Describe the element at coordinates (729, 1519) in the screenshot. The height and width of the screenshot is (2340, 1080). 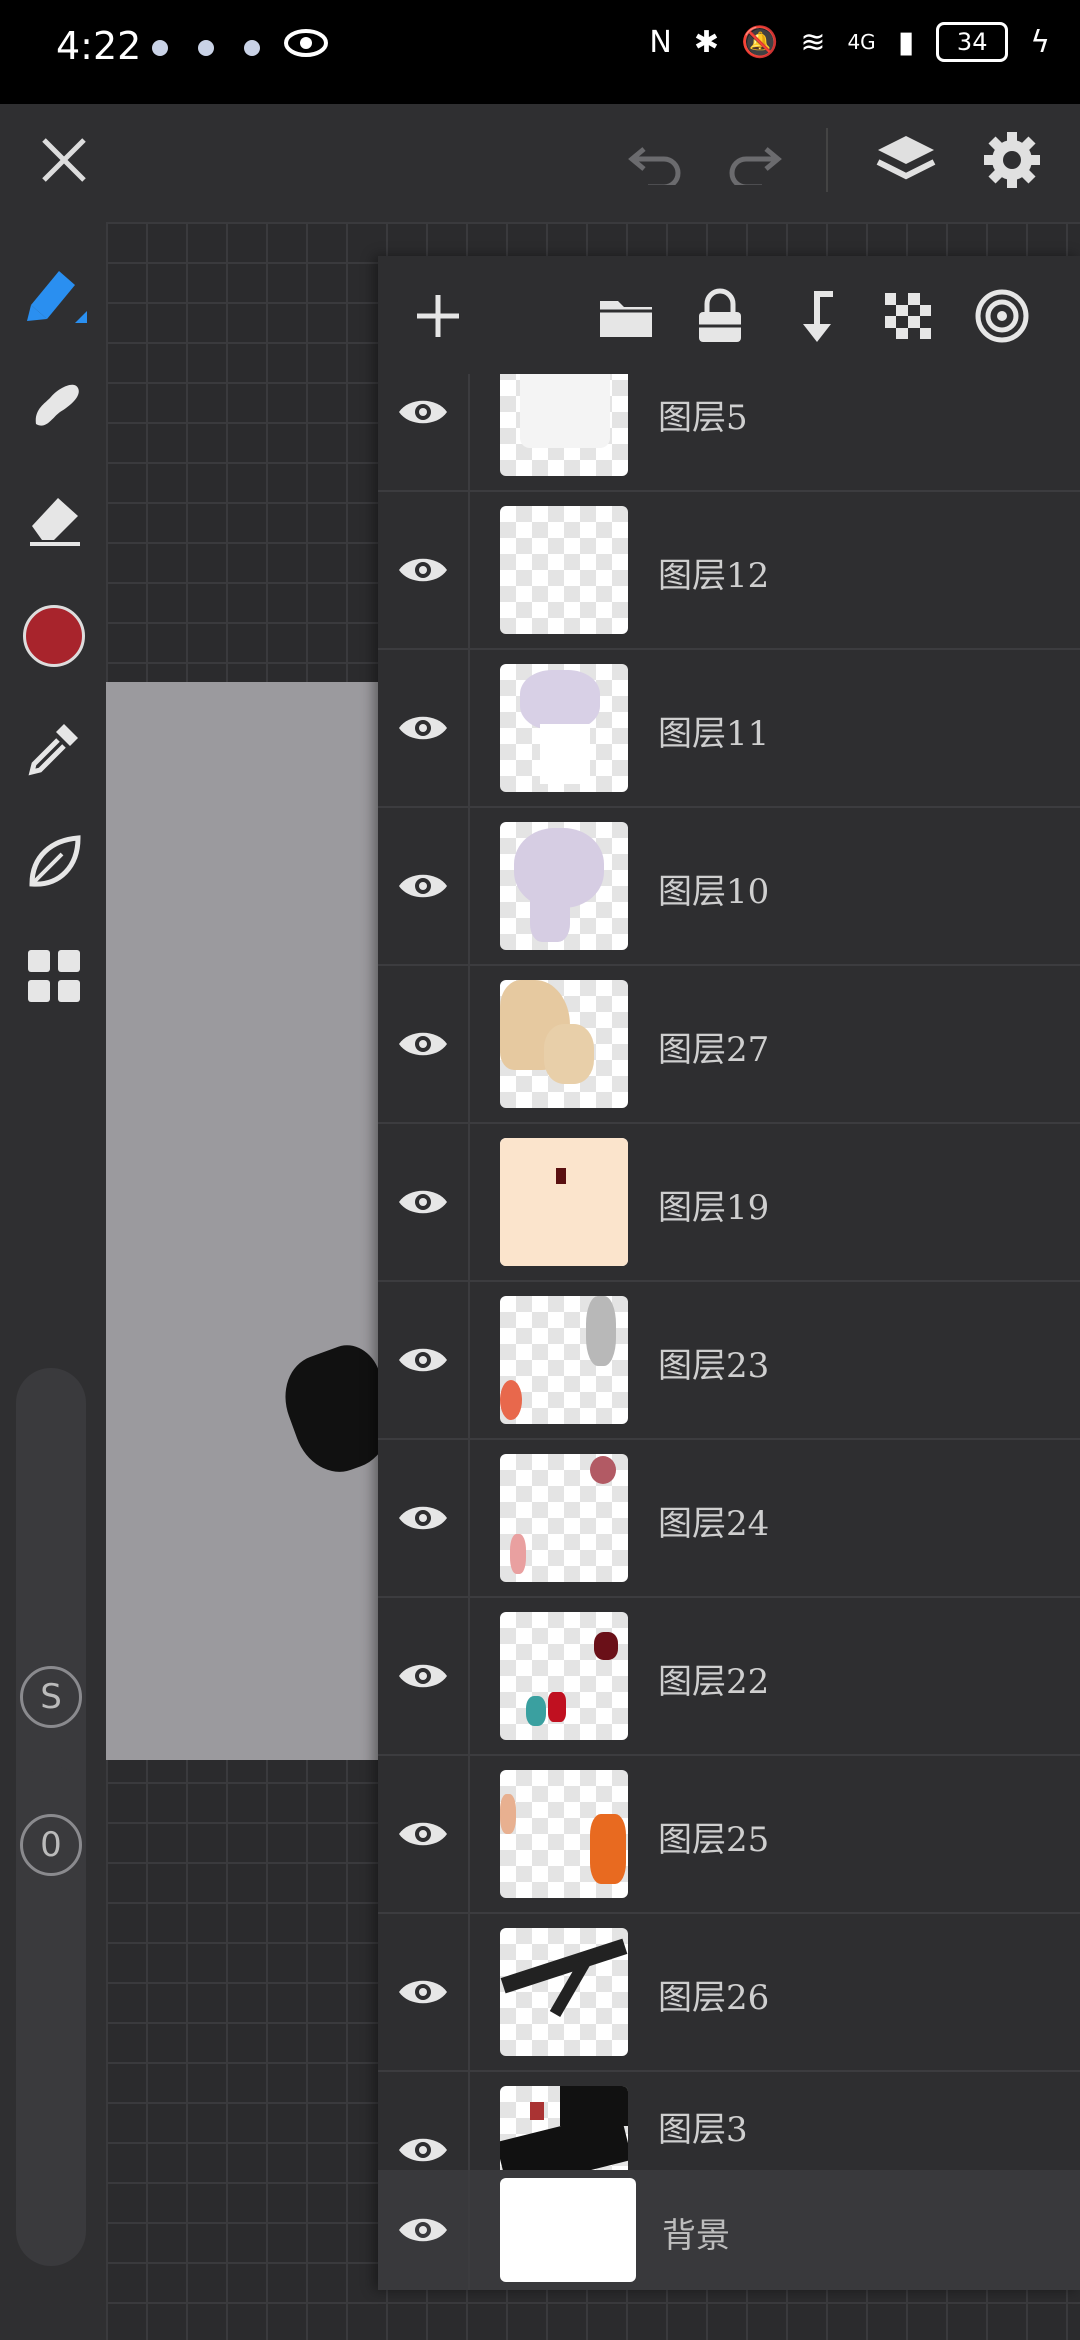
I see `layer-row: 图层24` at that location.